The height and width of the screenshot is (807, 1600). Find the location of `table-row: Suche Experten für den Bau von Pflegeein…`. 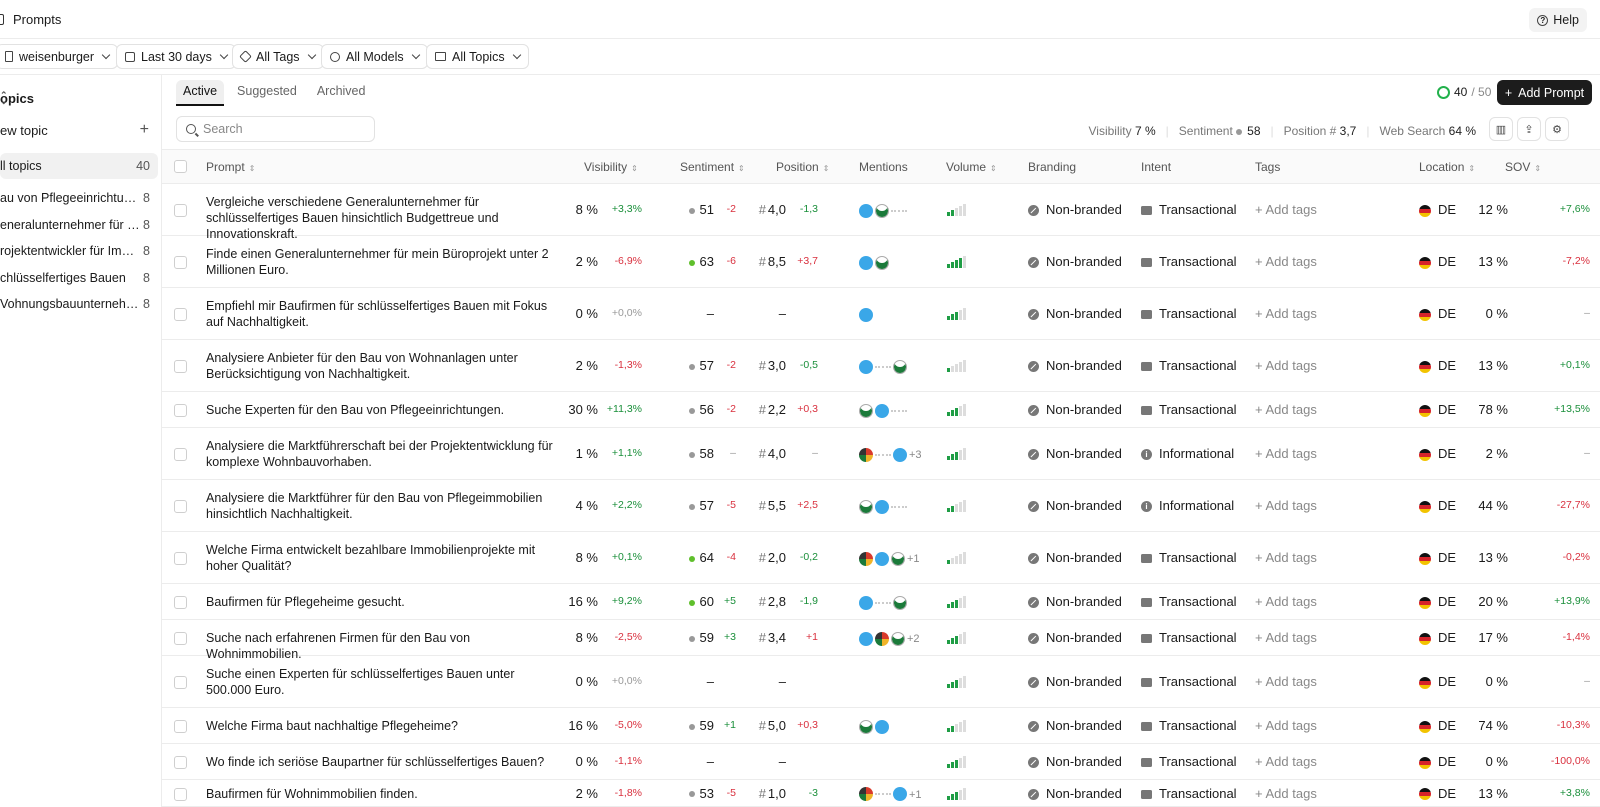

table-row: Suche Experten für den Bau von Pflegeein… is located at coordinates (881, 410).